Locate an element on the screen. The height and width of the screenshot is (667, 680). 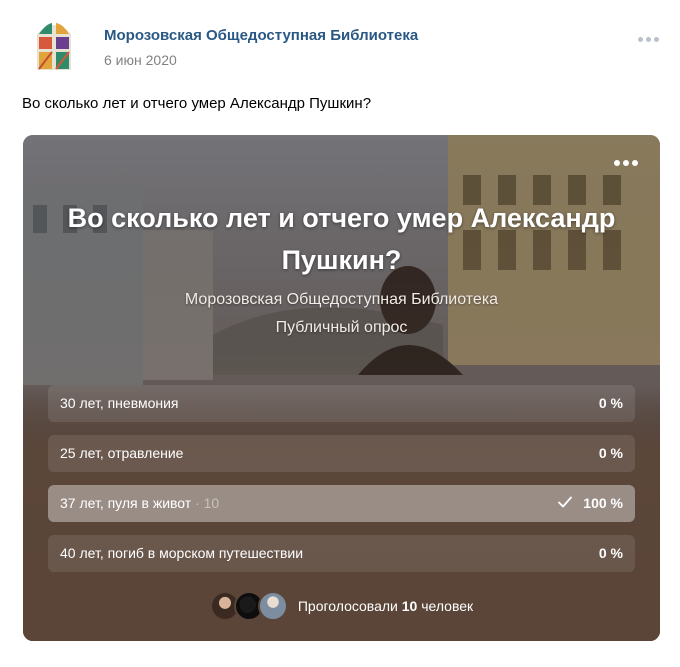
poll-answer-2: 25 лет, отравление 0 % is located at coordinates (341, 453).